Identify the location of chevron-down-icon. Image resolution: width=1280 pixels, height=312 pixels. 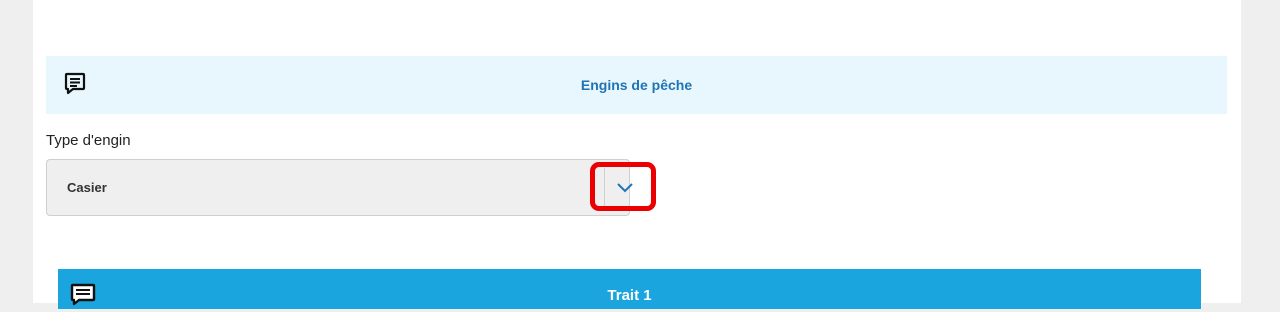
(625, 188).